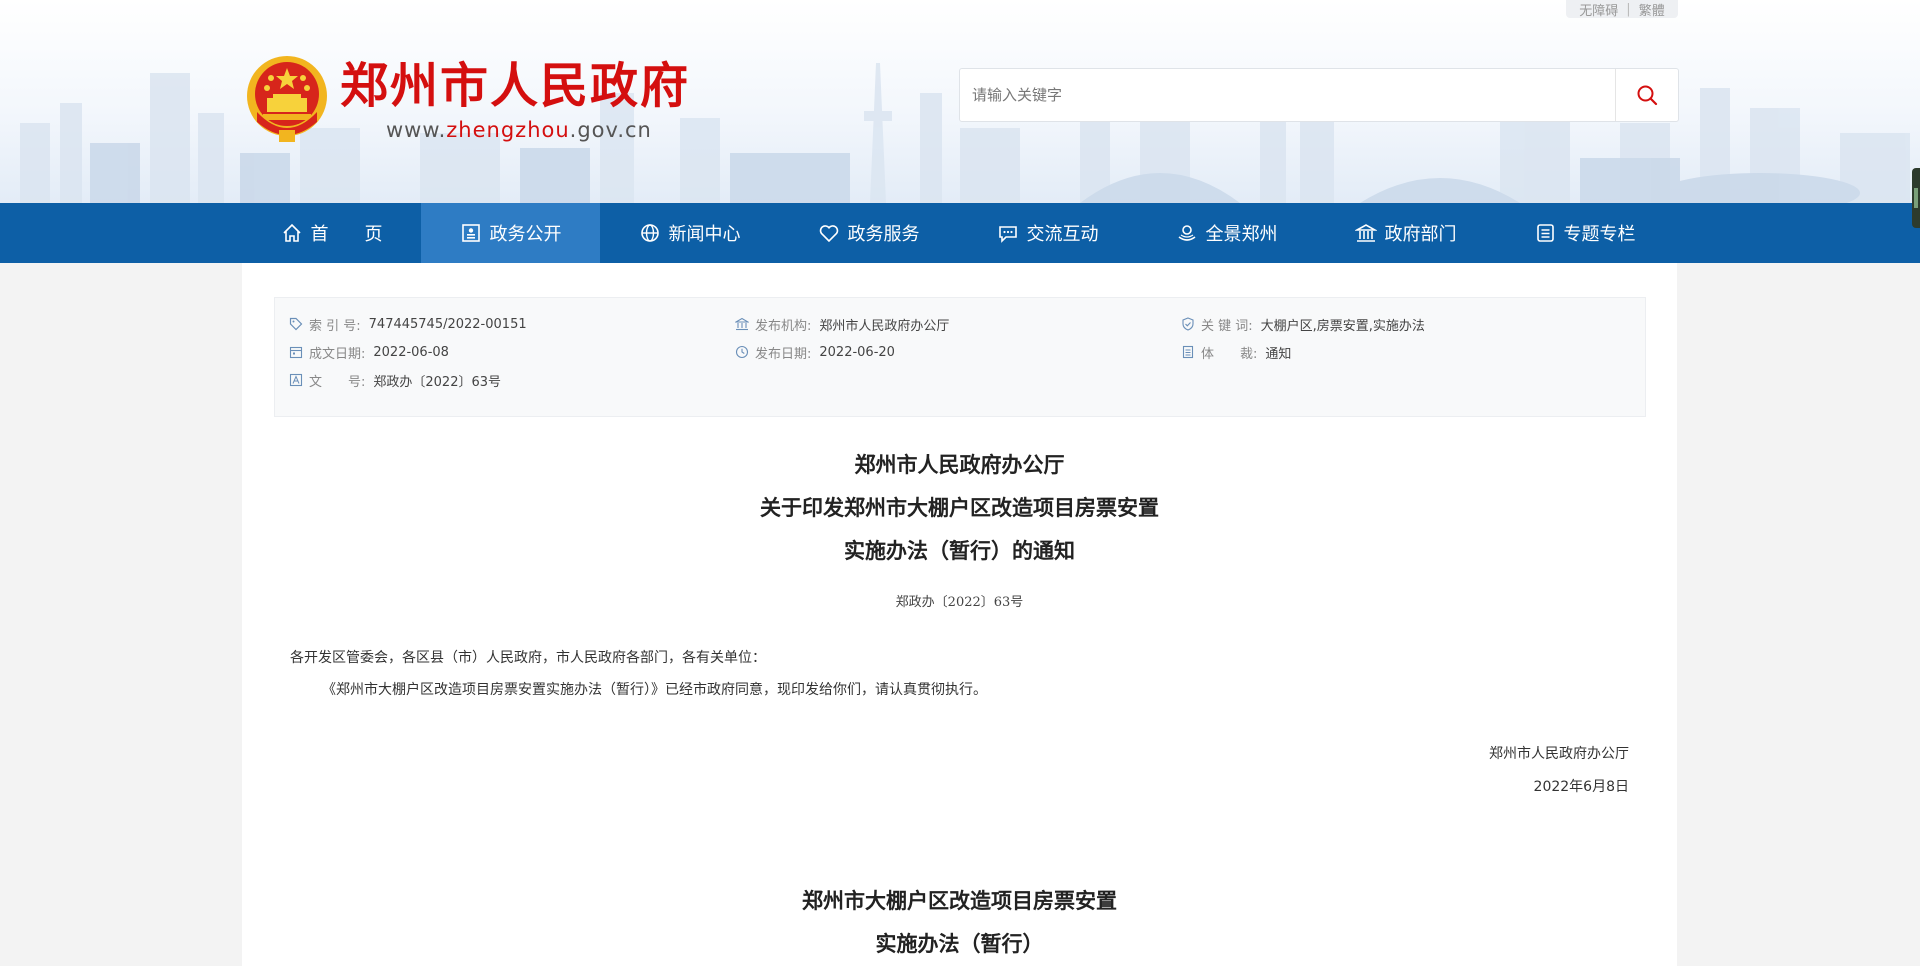  What do you see at coordinates (1916, 198) in the screenshot?
I see `side-scroll-handle` at bounding box center [1916, 198].